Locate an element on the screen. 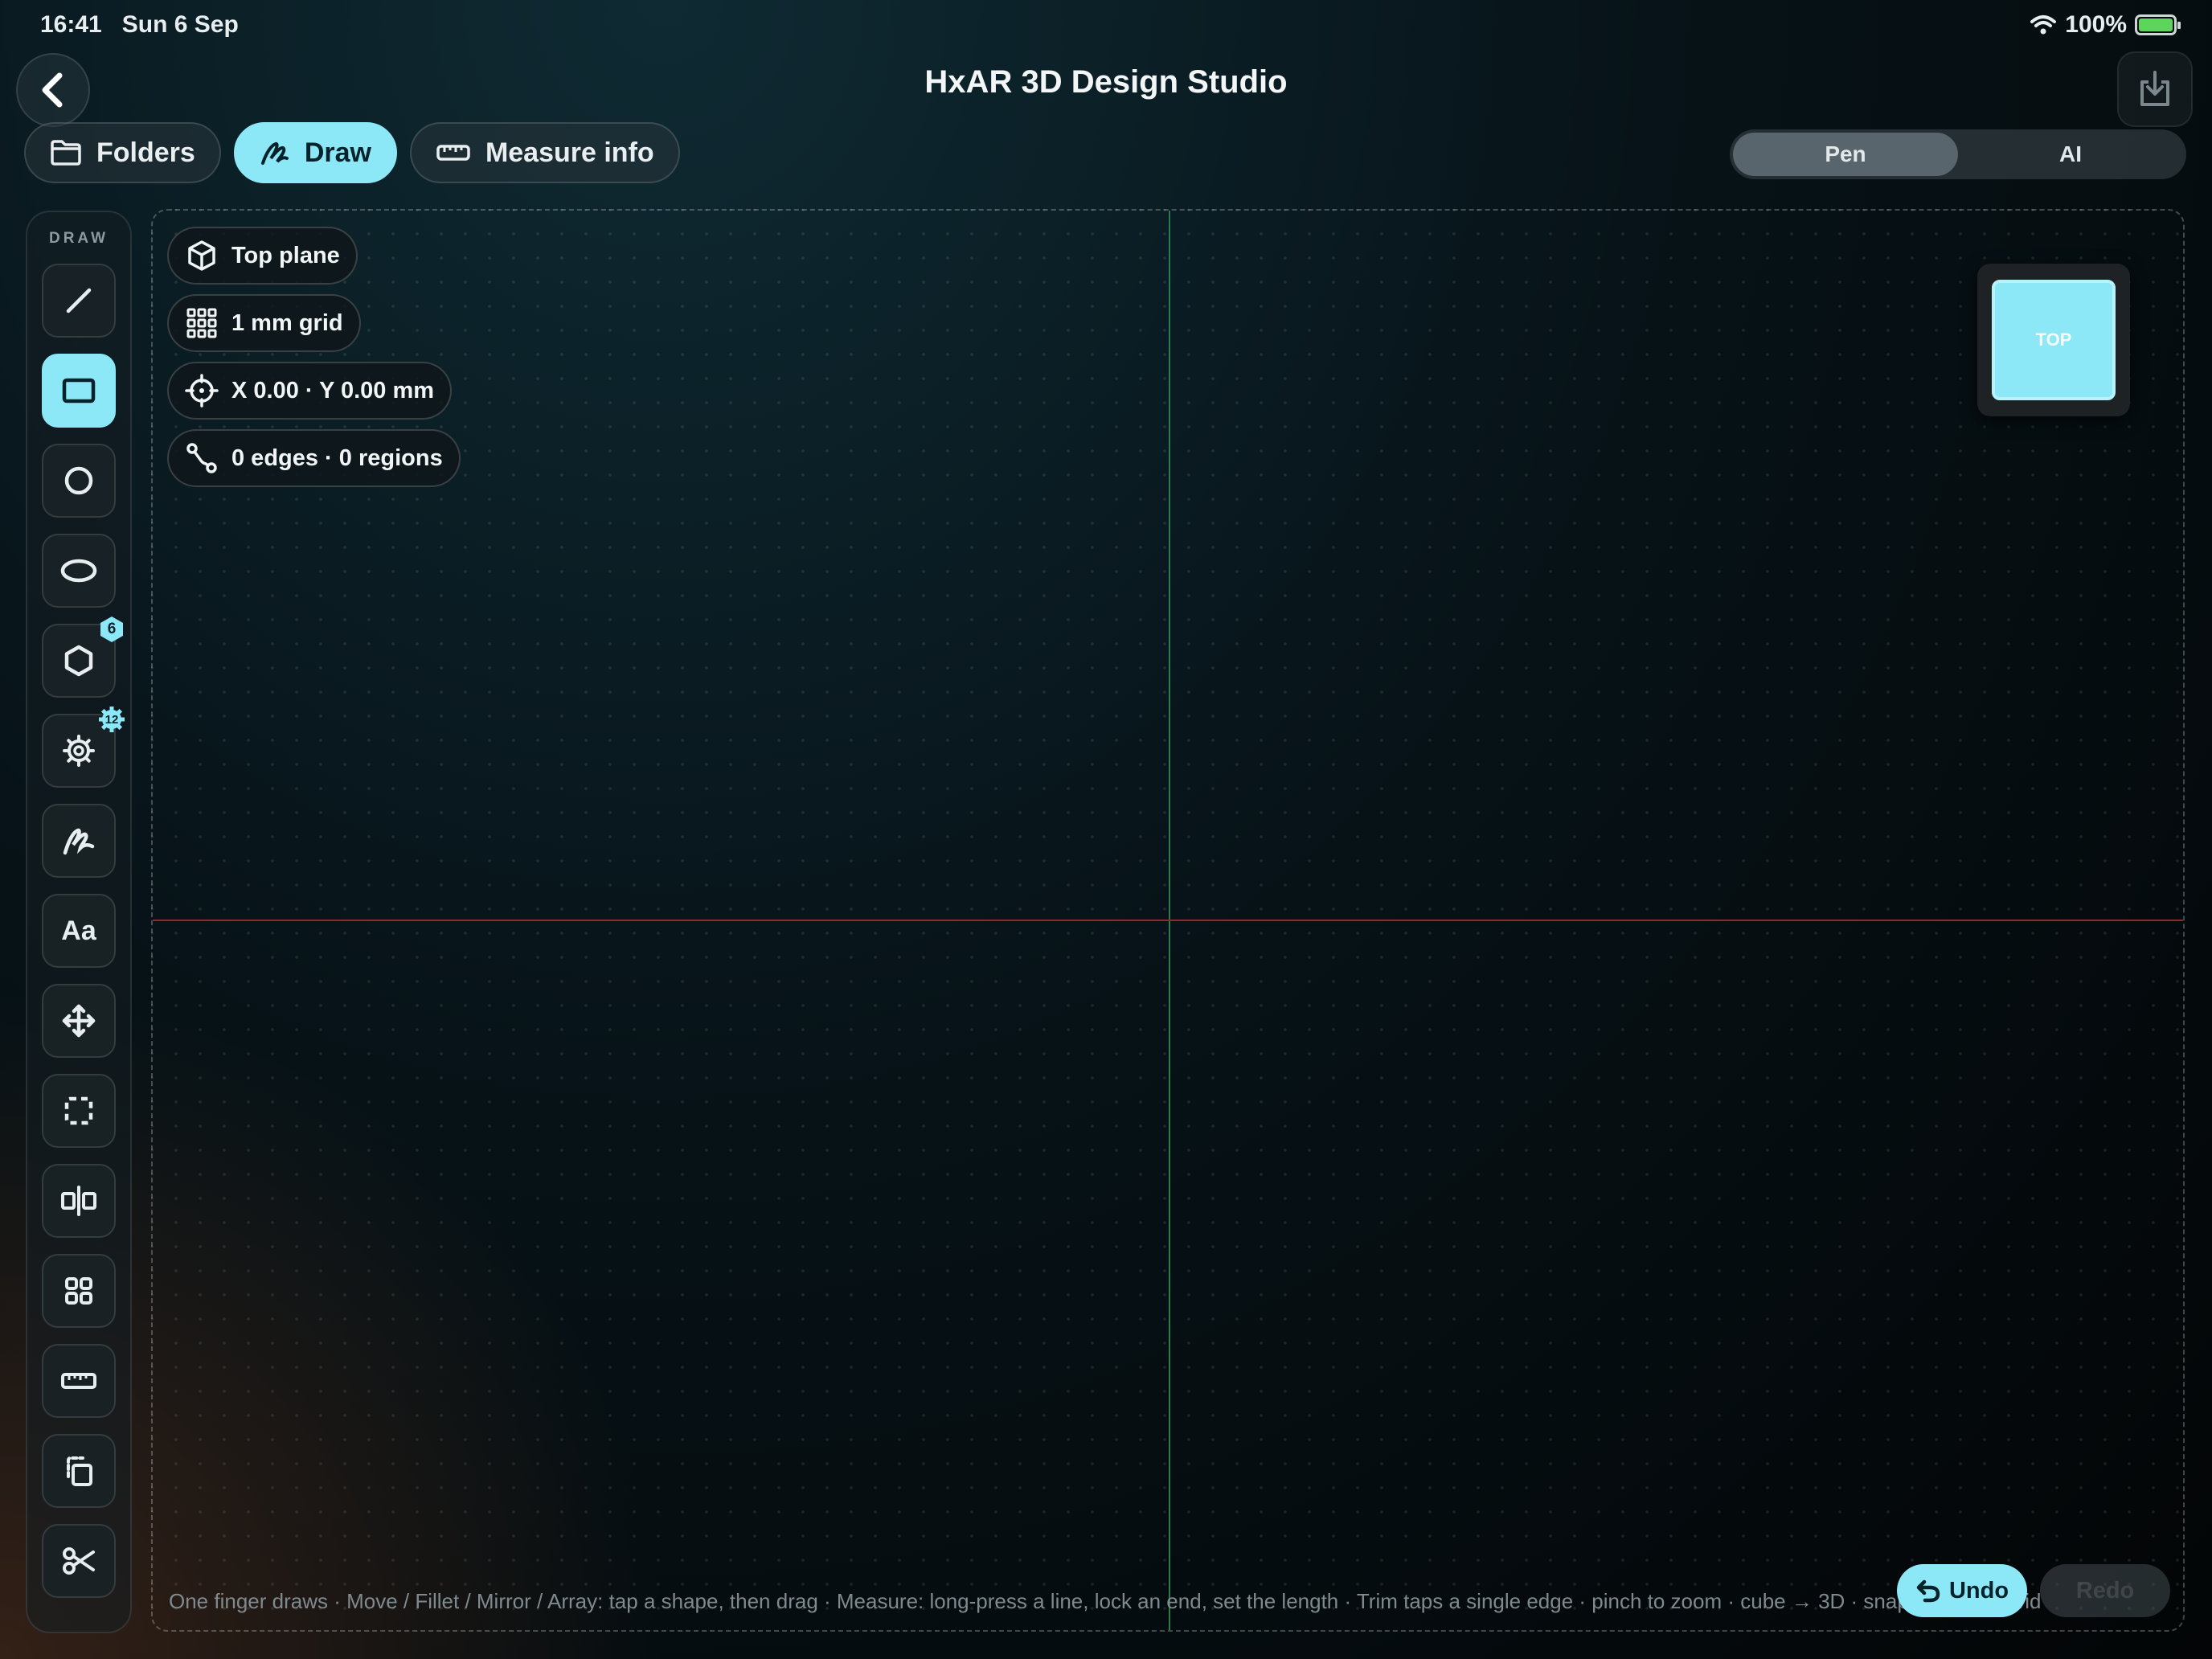  tab-folders-label: Folders is located at coordinates (145, 152).